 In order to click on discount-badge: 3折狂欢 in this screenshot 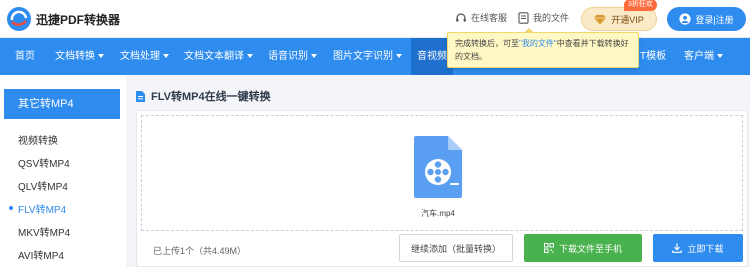, I will do `click(640, 5)`.